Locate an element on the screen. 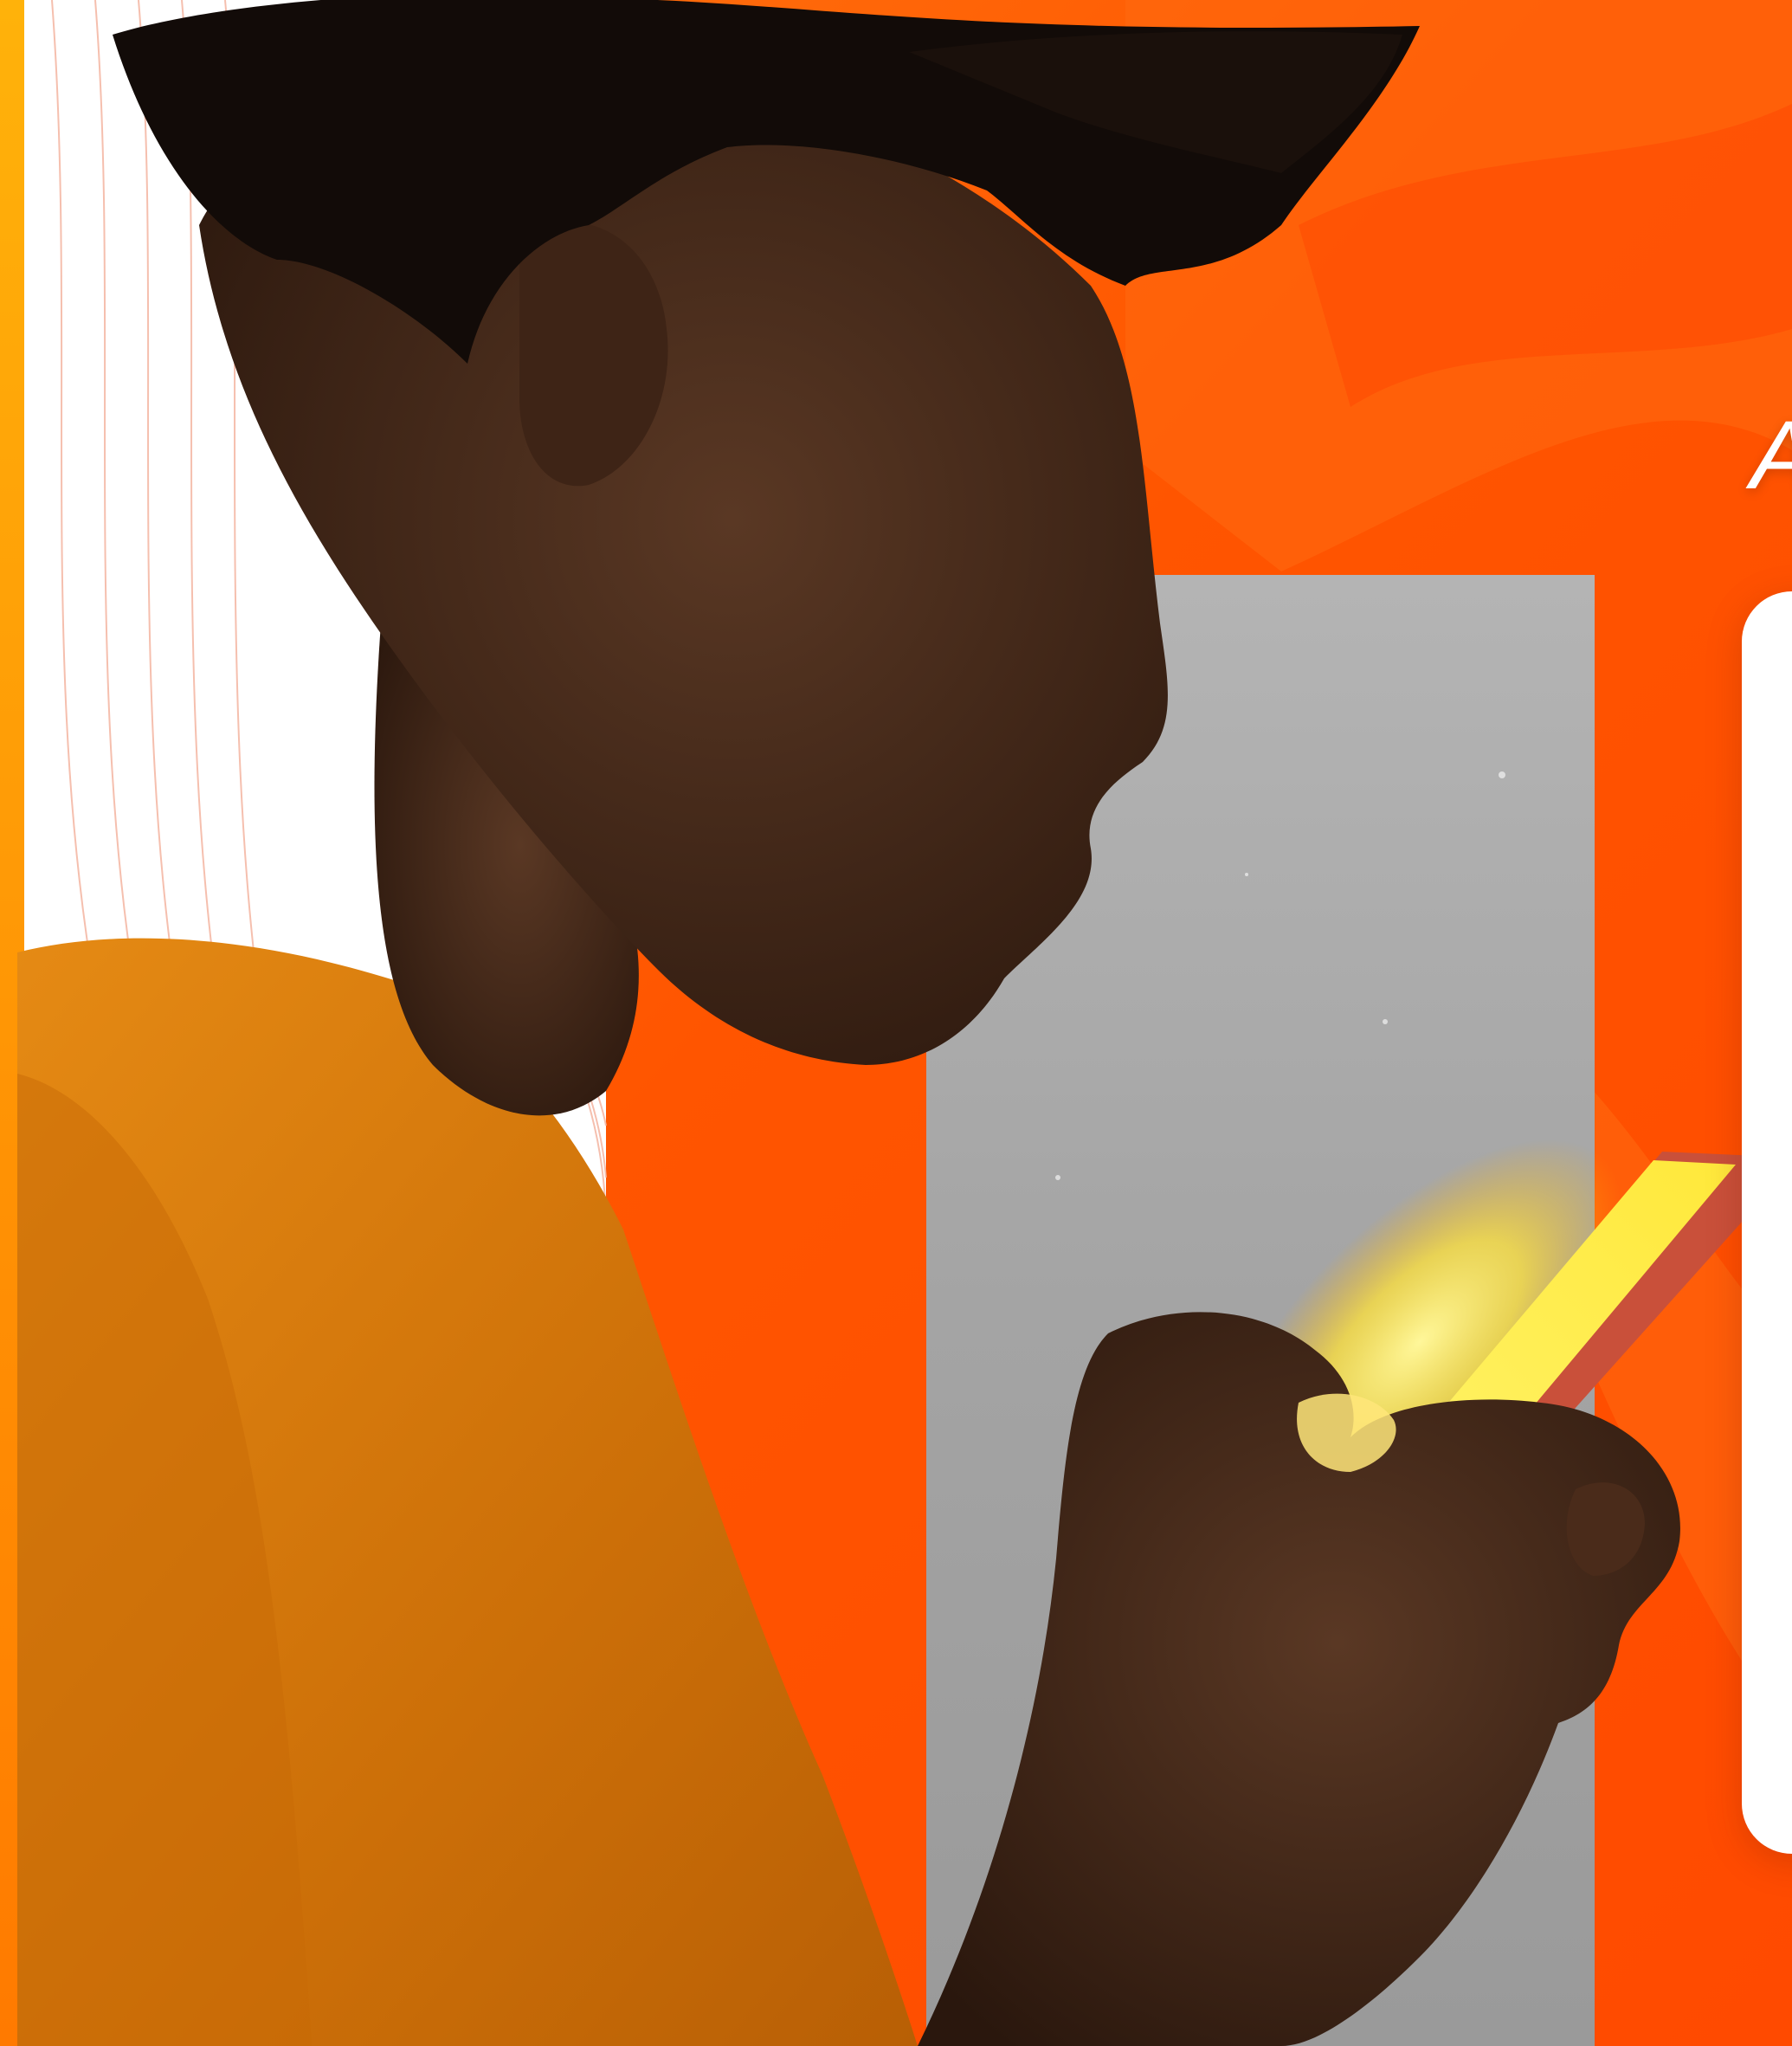  white-card is located at coordinates (1767, 1223).